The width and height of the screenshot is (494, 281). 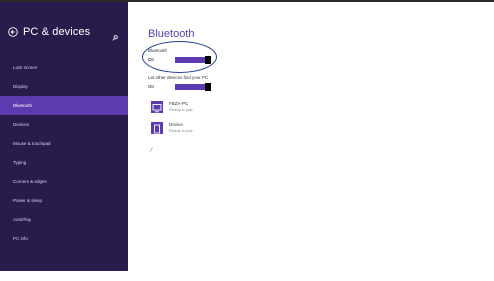 What do you see at coordinates (171, 34) in the screenshot?
I see `page-title: Bluetooth` at bounding box center [171, 34].